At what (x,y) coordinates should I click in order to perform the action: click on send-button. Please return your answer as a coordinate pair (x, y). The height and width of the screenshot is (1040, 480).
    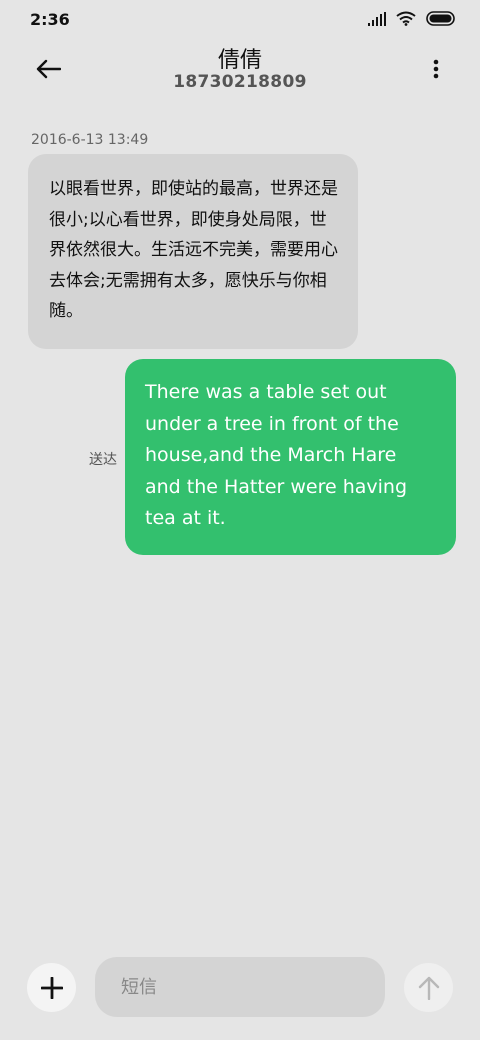
    Looking at the image, I should click on (428, 987).